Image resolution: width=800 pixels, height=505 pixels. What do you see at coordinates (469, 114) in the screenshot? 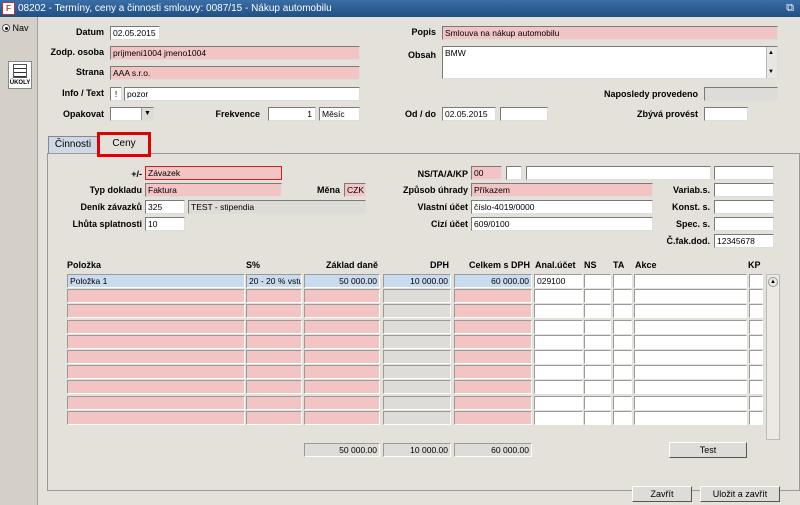
I see `od-field: 02.05.2015` at bounding box center [469, 114].